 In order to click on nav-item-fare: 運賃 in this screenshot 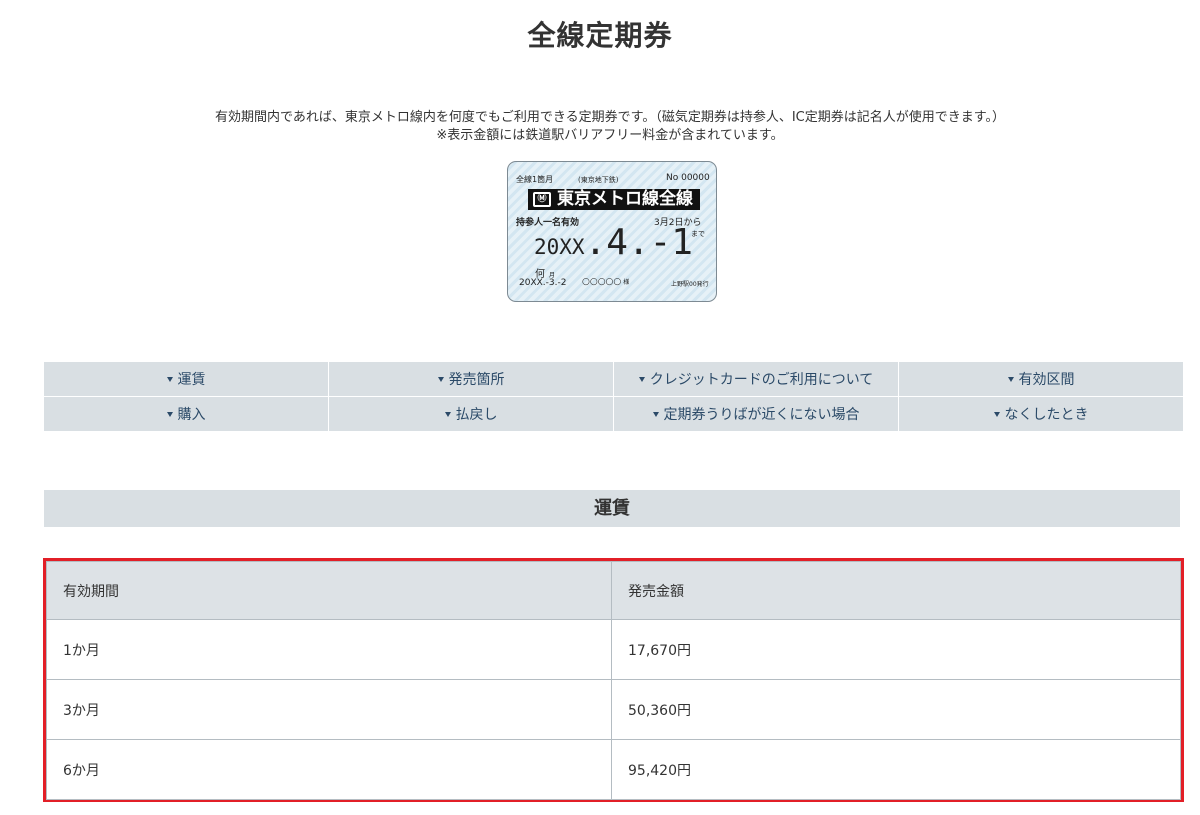, I will do `click(186, 379)`.